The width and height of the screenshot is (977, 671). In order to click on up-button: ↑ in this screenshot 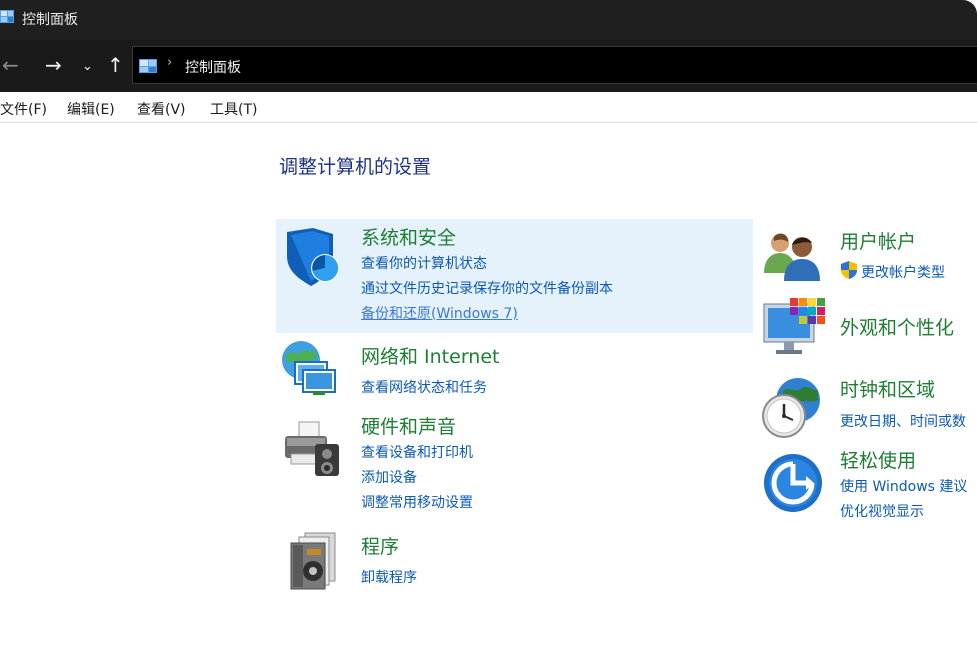, I will do `click(115, 65)`.